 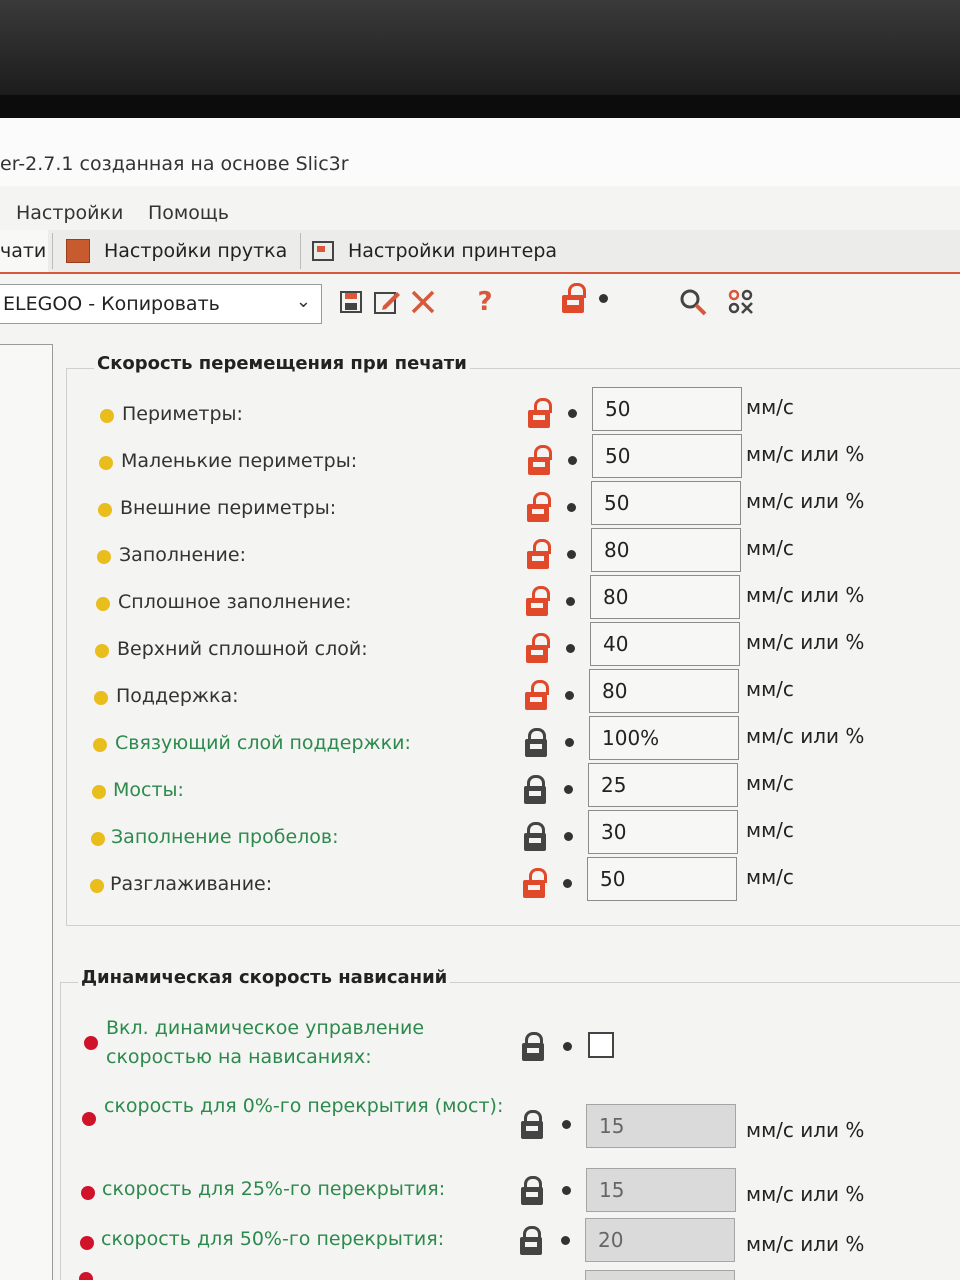 What do you see at coordinates (228, 508) in the screenshot?
I see `setting-label: Внешние периметры:` at bounding box center [228, 508].